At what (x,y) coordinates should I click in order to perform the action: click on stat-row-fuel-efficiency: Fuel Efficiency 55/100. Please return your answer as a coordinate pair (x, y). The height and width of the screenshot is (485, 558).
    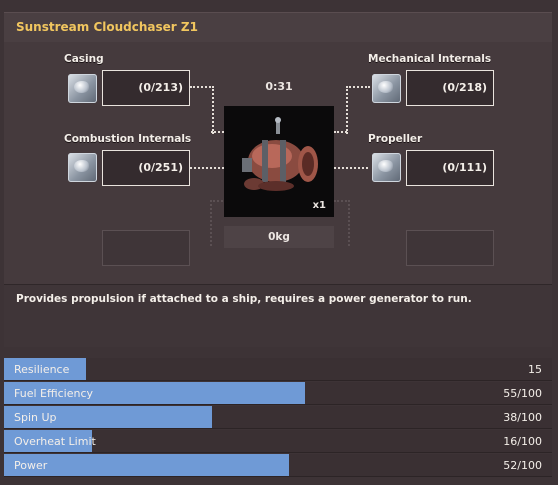
    Looking at the image, I should click on (278, 393).